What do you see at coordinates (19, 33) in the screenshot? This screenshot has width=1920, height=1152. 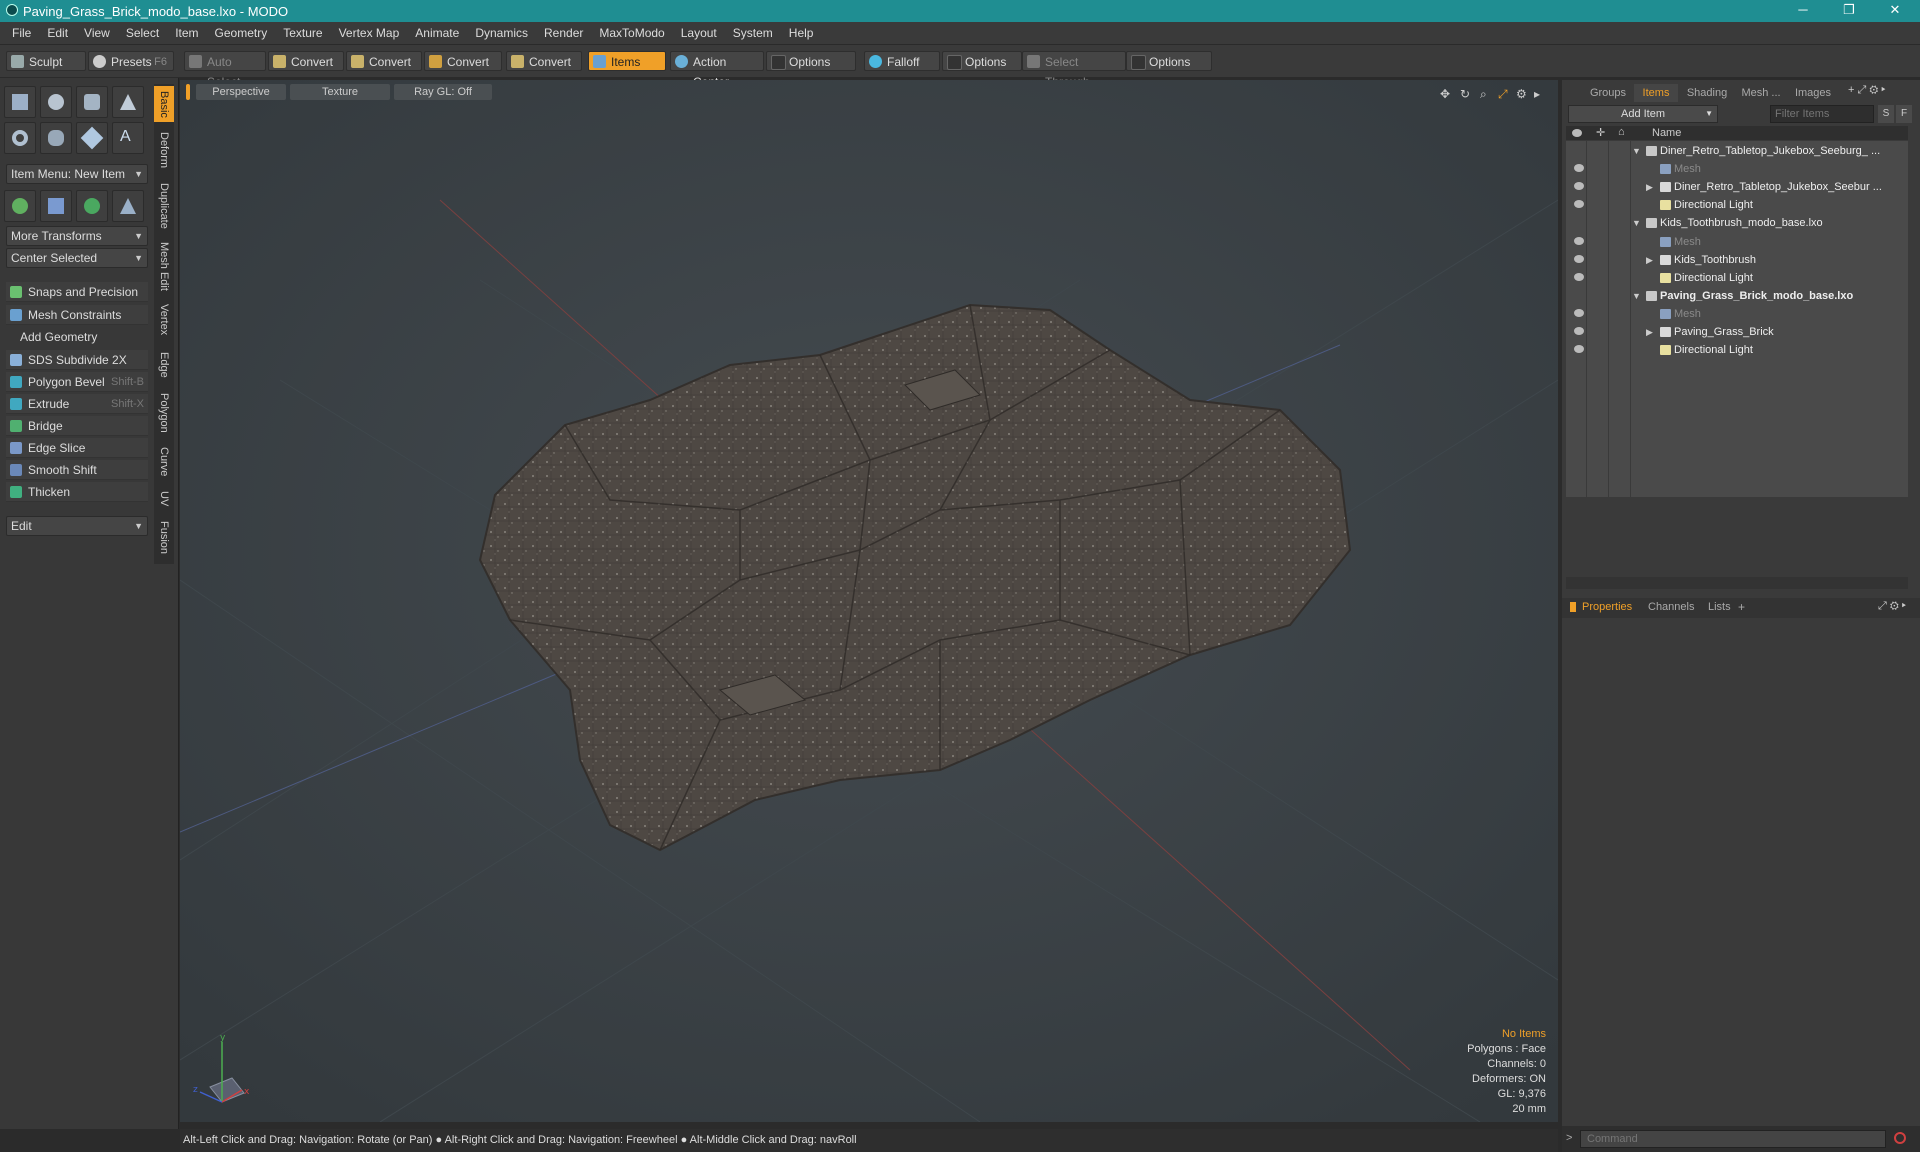 I see `menu-file: File` at bounding box center [19, 33].